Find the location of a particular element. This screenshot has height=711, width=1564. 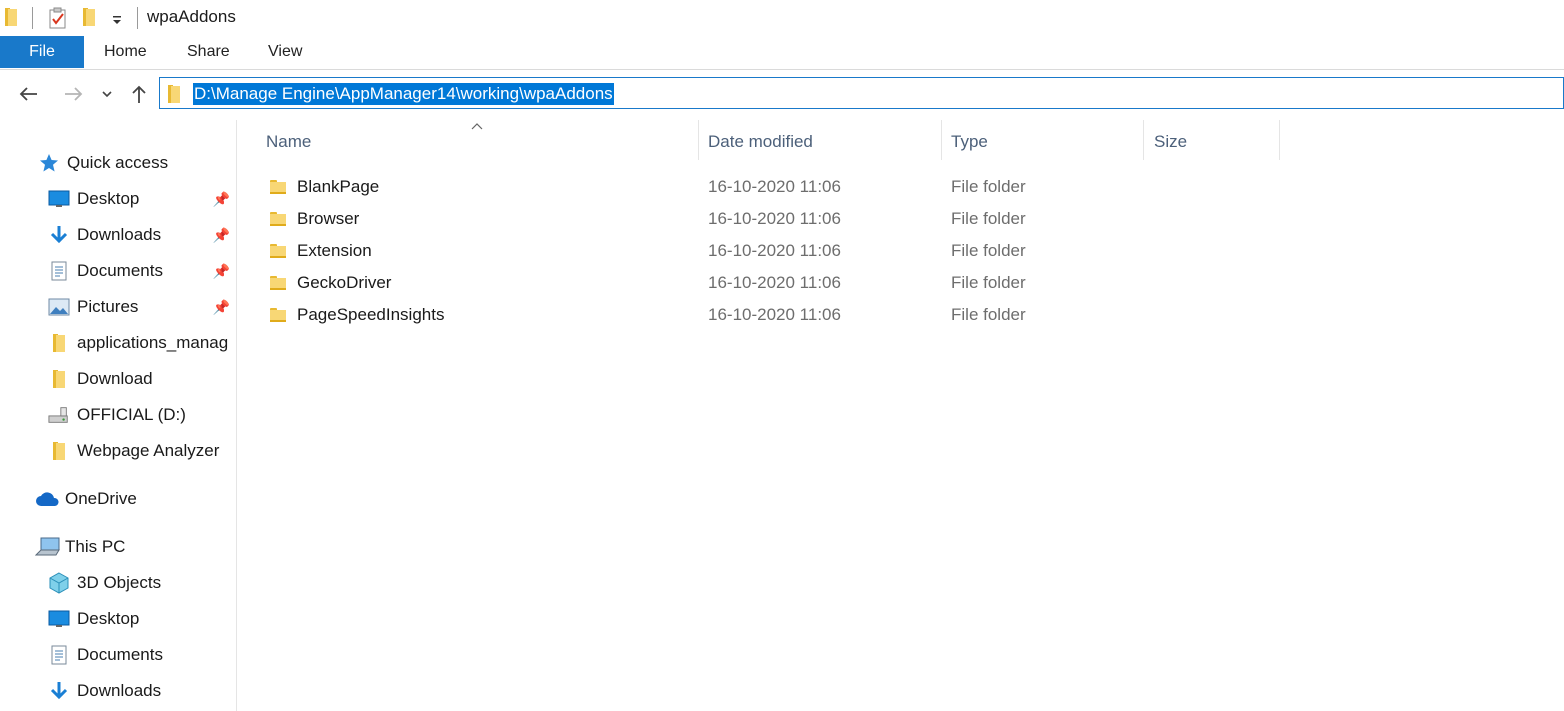

table-row: Extension 16-10-2020 11:06 File folder is located at coordinates (772, 251).